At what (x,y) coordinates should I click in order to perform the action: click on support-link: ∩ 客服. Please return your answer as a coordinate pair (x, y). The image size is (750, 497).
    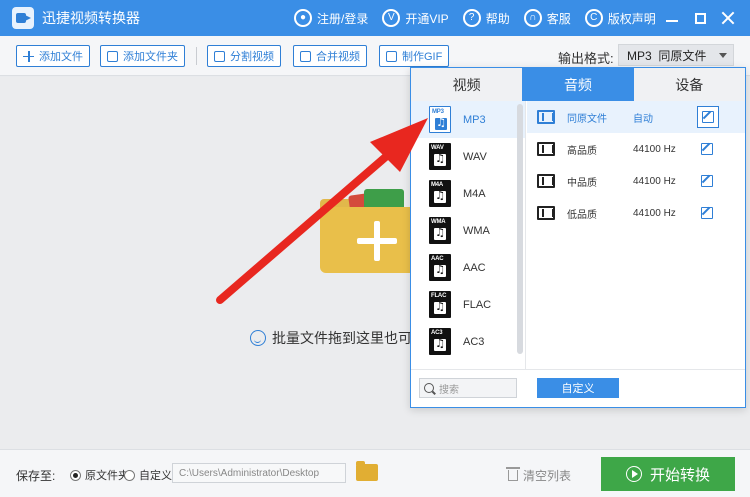
    Looking at the image, I should click on (547, 18).